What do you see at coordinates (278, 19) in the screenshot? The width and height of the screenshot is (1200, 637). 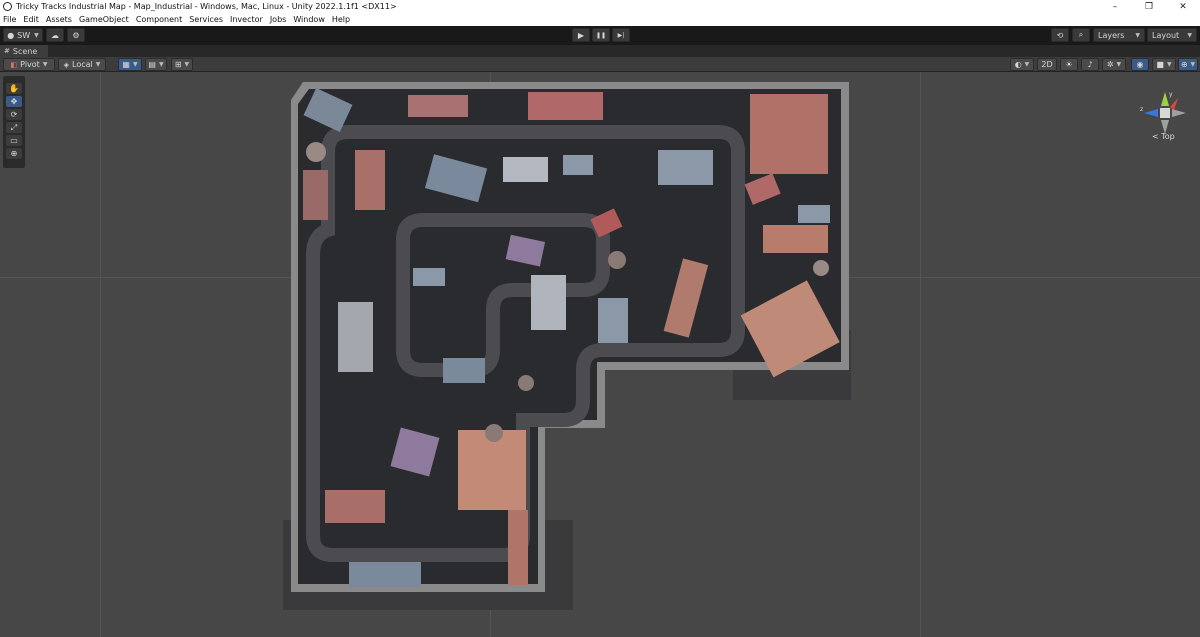 I see `menu-jobs: Jobs` at bounding box center [278, 19].